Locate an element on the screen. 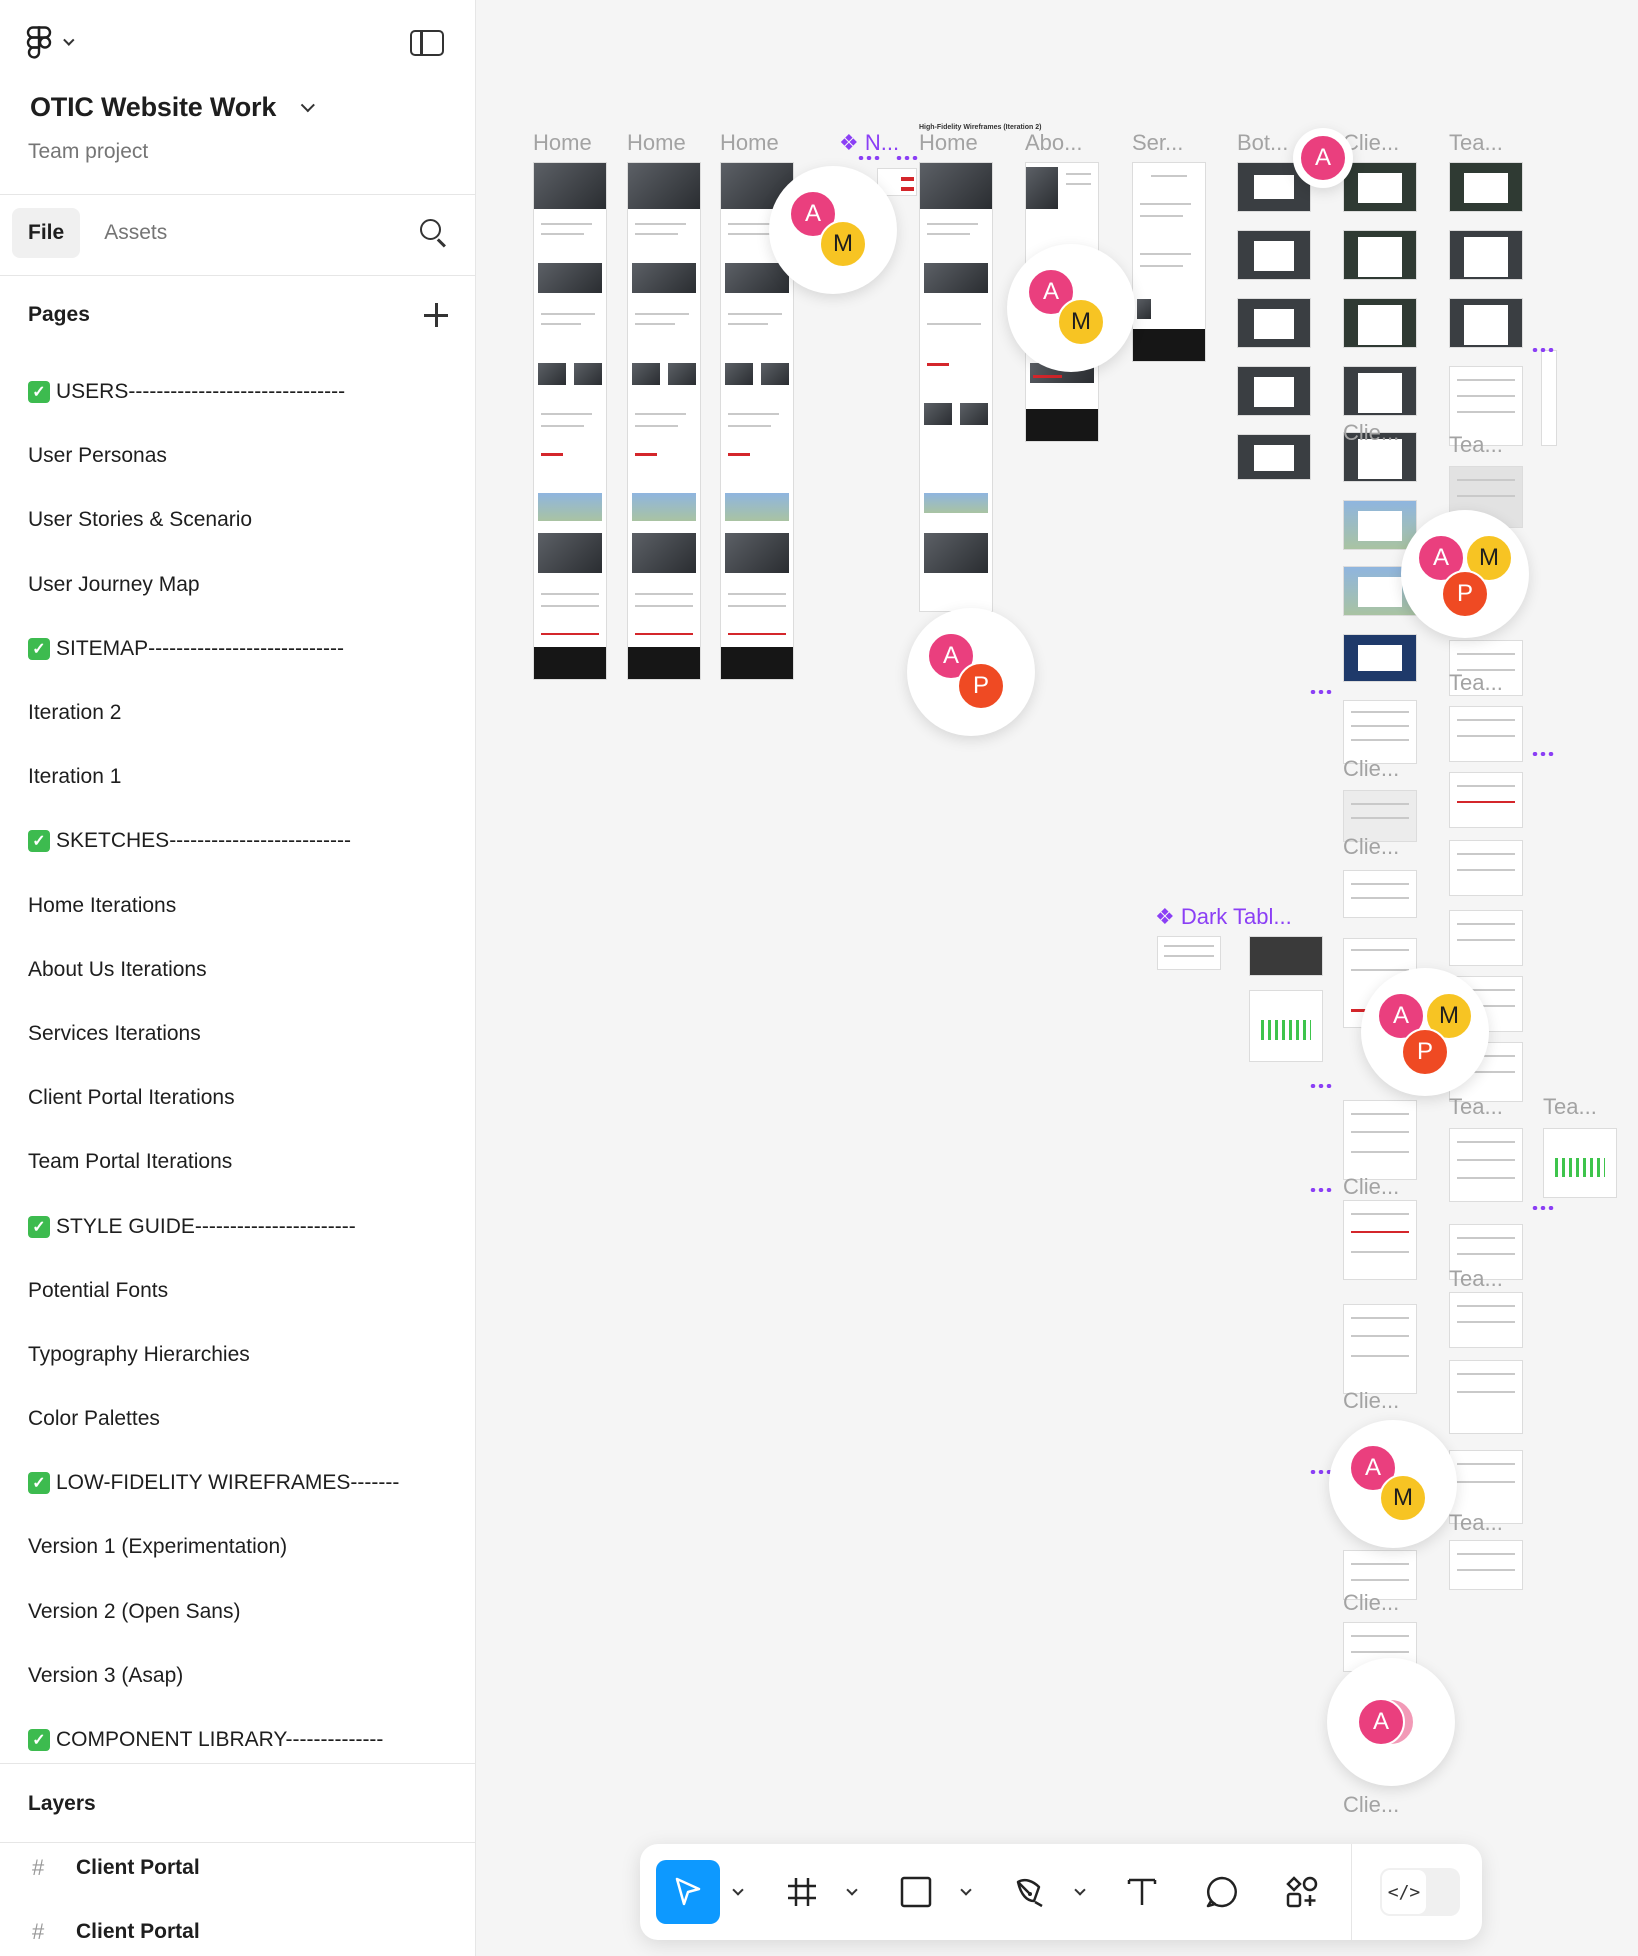  actions-tool-button is located at coordinates (1302, 1892).